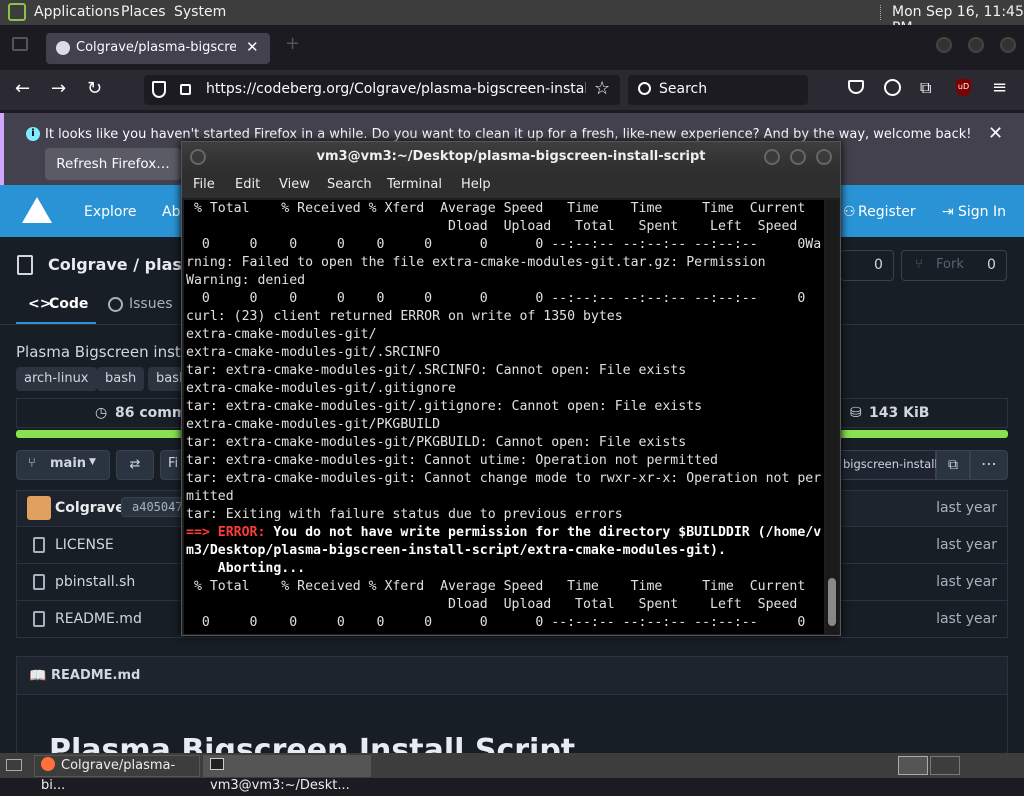 The height and width of the screenshot is (796, 1024). I want to click on file-name: README.md, so click(98, 619).